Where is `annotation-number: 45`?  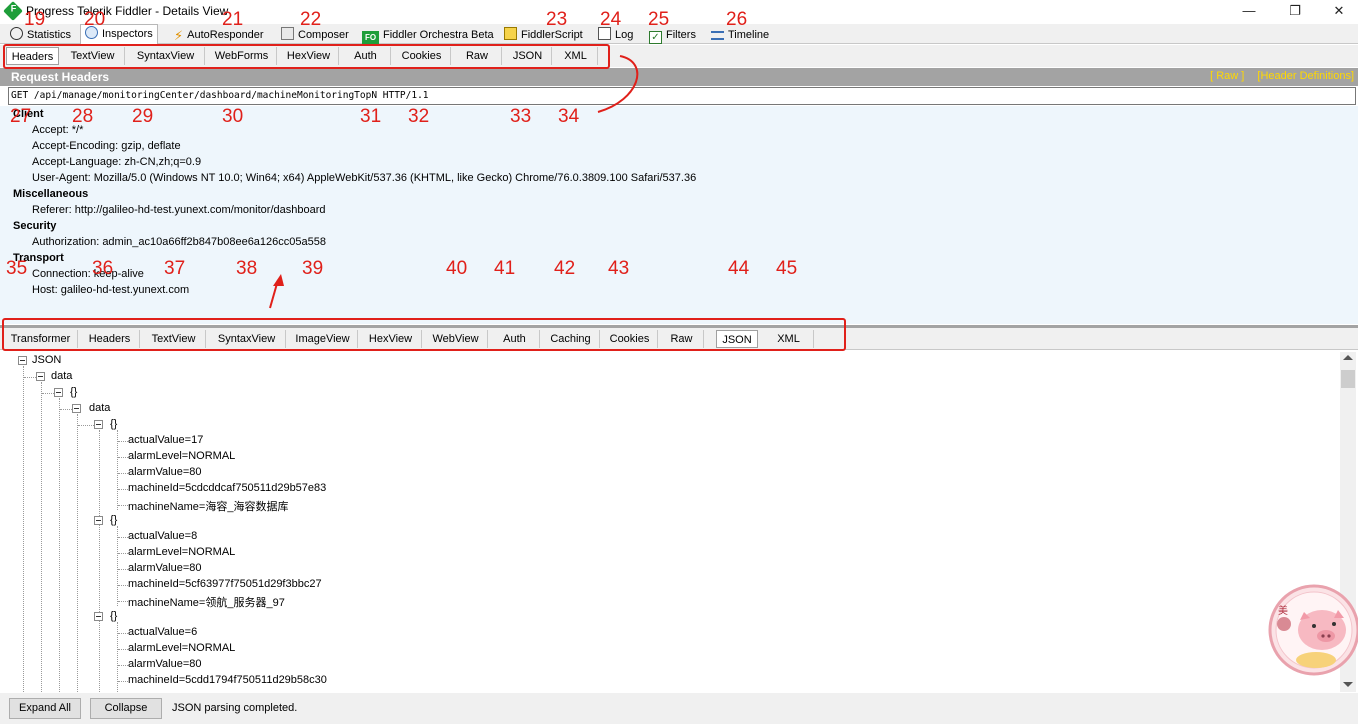 annotation-number: 45 is located at coordinates (787, 268).